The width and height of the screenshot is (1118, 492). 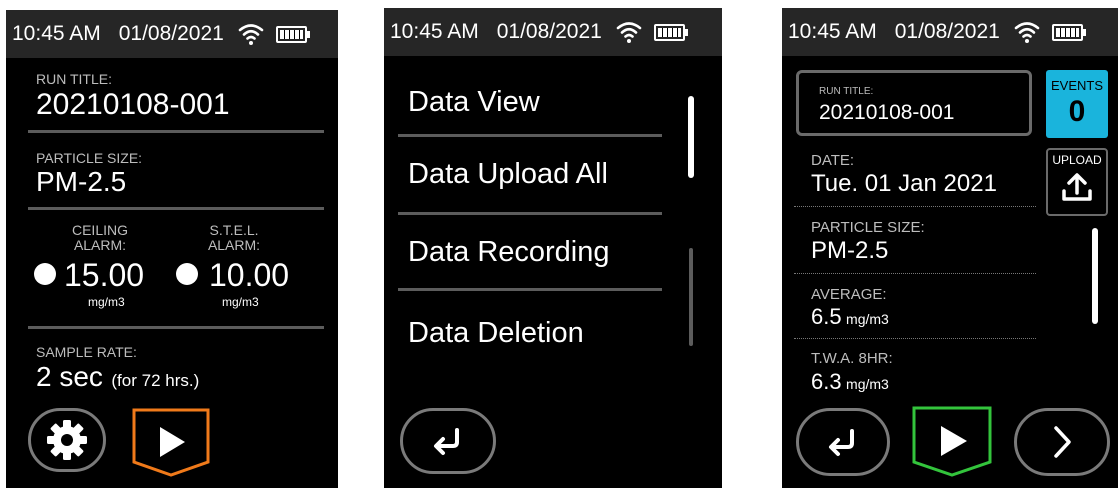 I want to click on settings-button, so click(x=67, y=440).